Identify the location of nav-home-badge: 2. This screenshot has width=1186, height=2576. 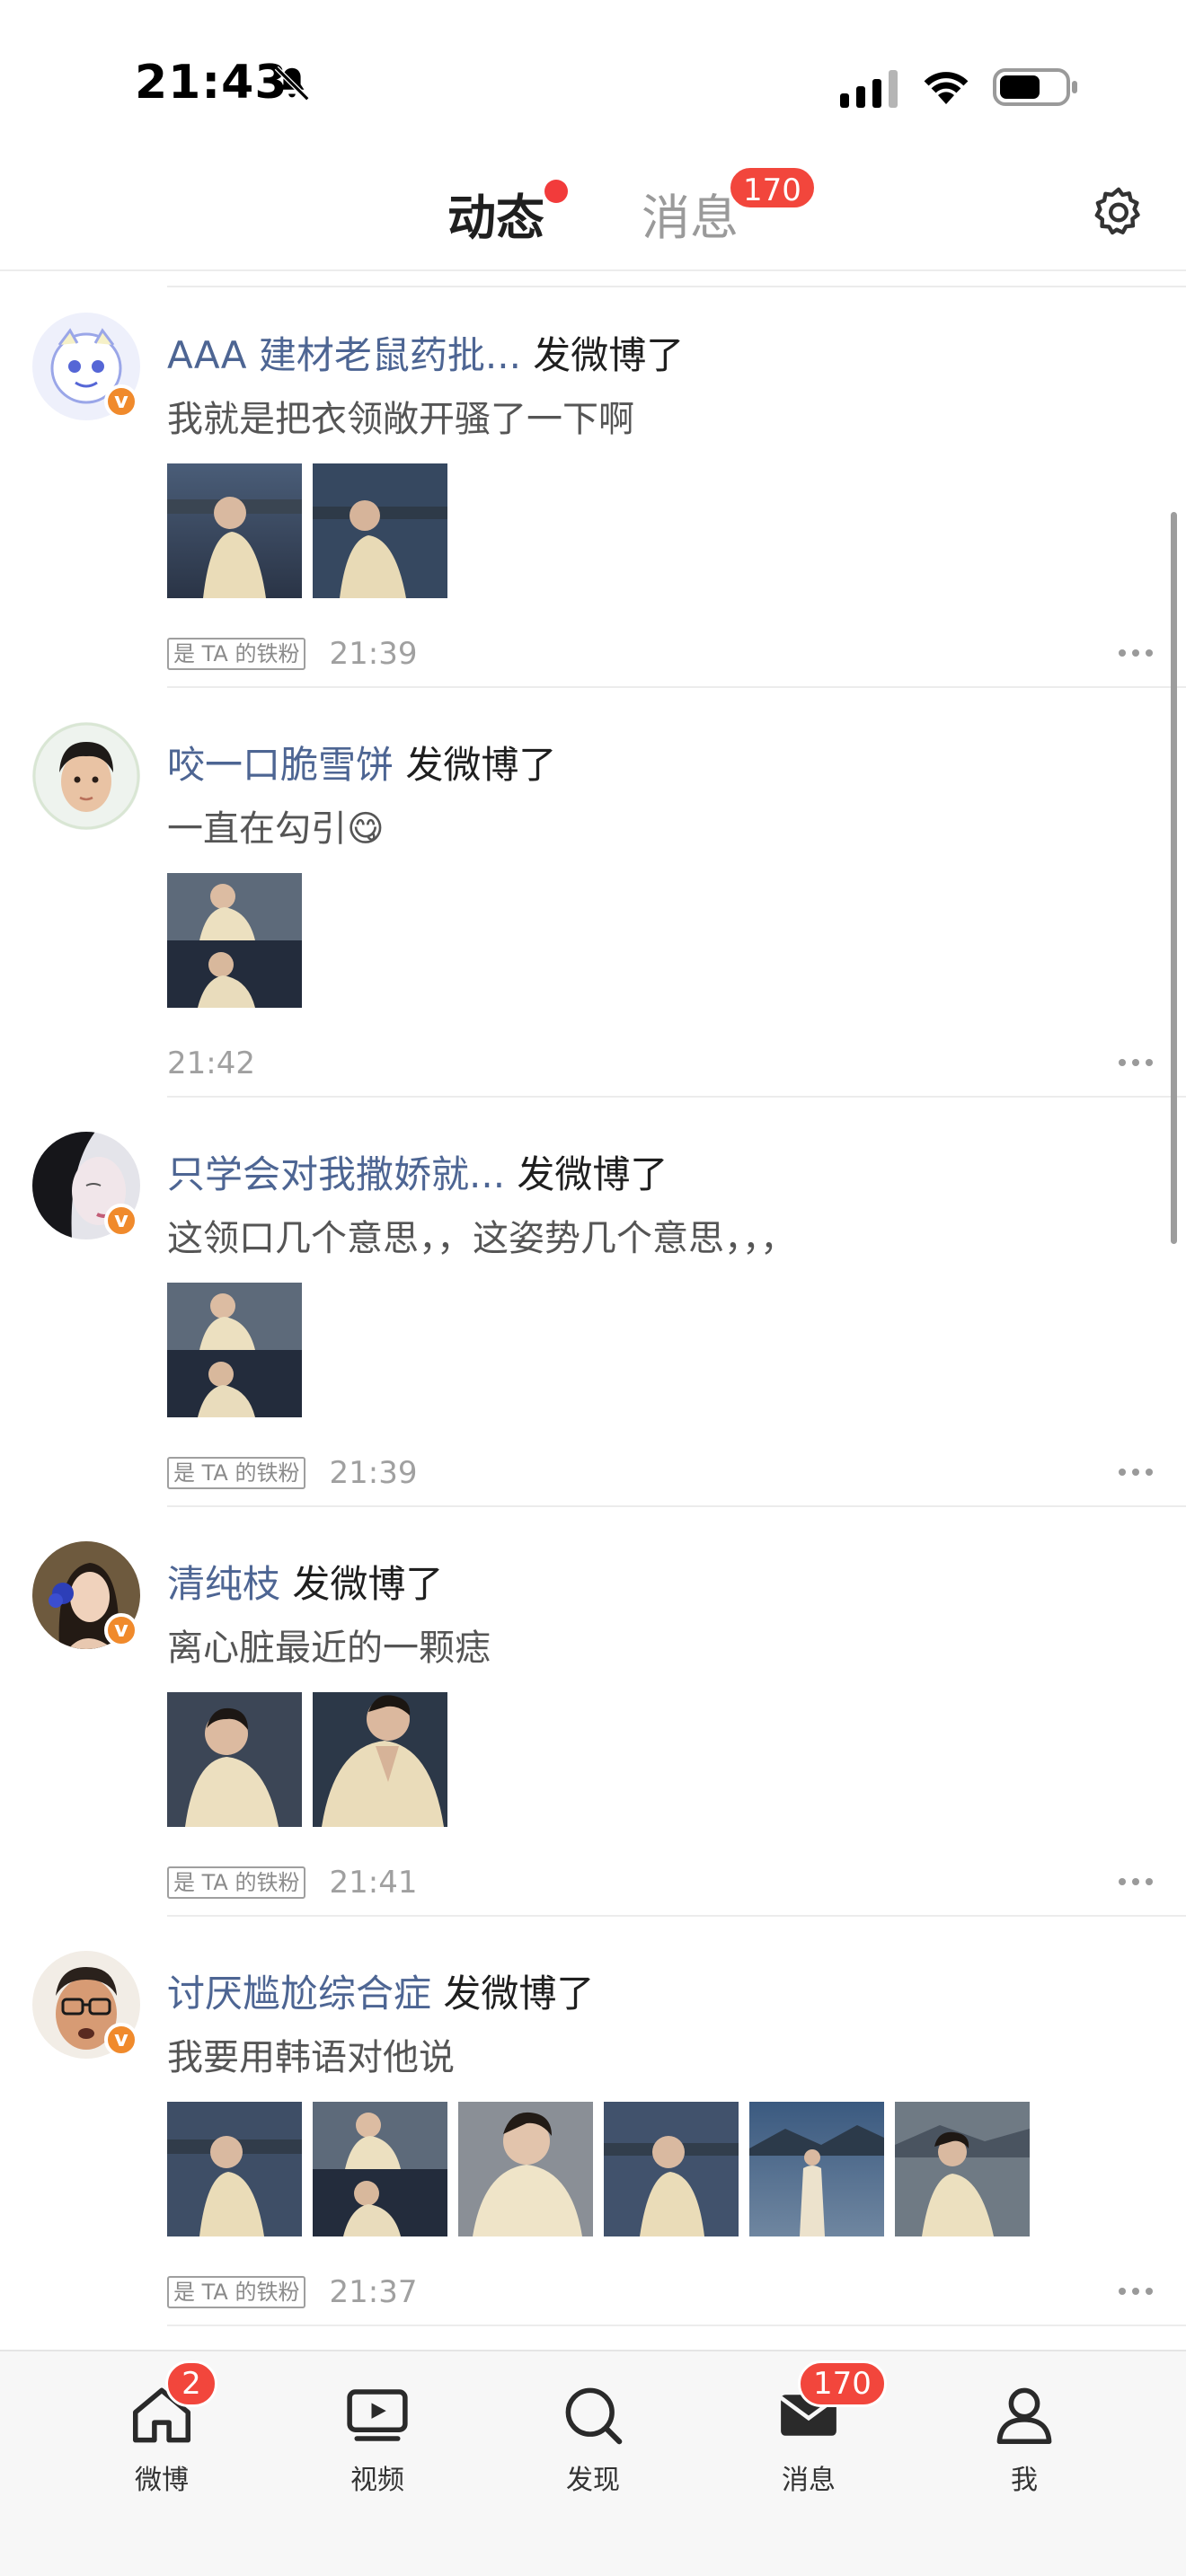
(191, 2383).